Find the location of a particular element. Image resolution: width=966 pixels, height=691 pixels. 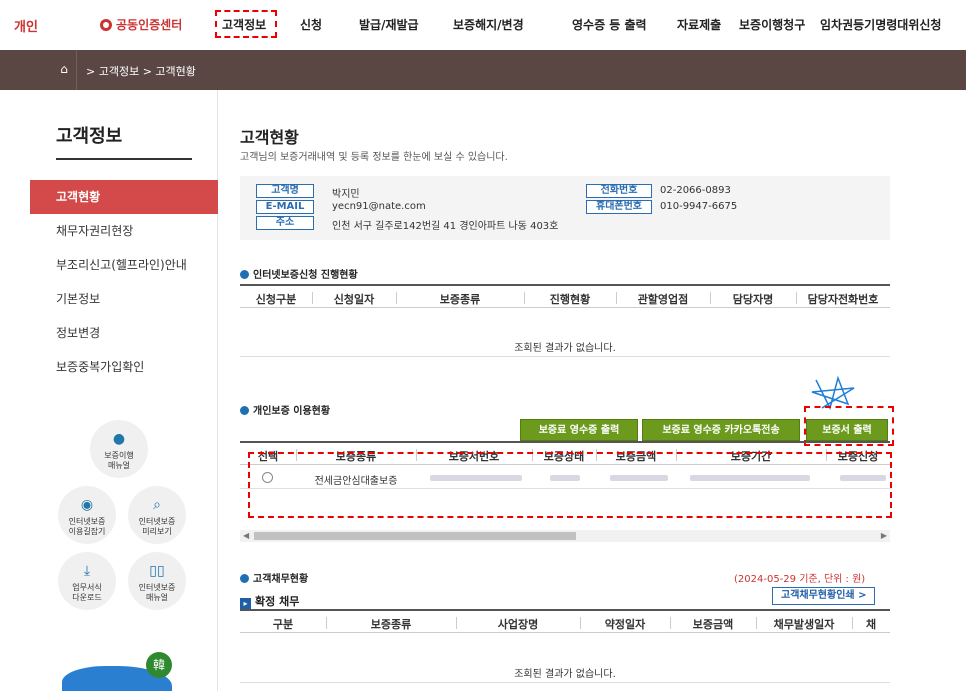

highlight-nav-customer-info is located at coordinates (246, 24).